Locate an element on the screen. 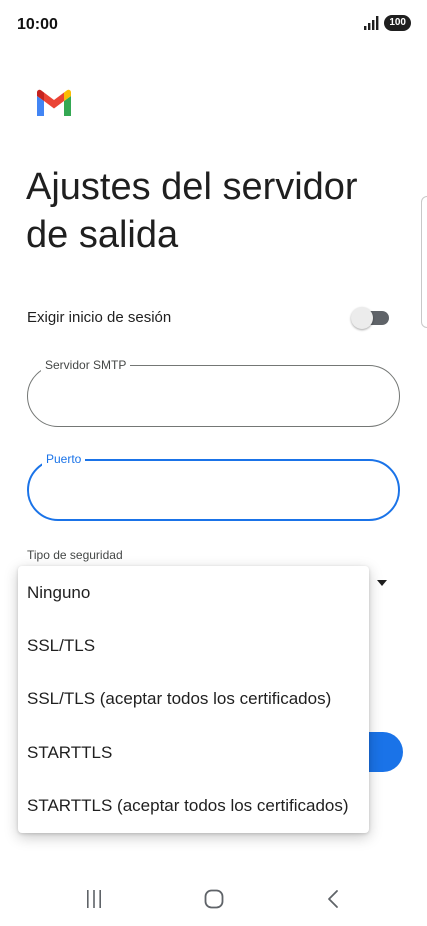 The image size is (427, 926). gmail-logo-icon is located at coordinates (54, 102).